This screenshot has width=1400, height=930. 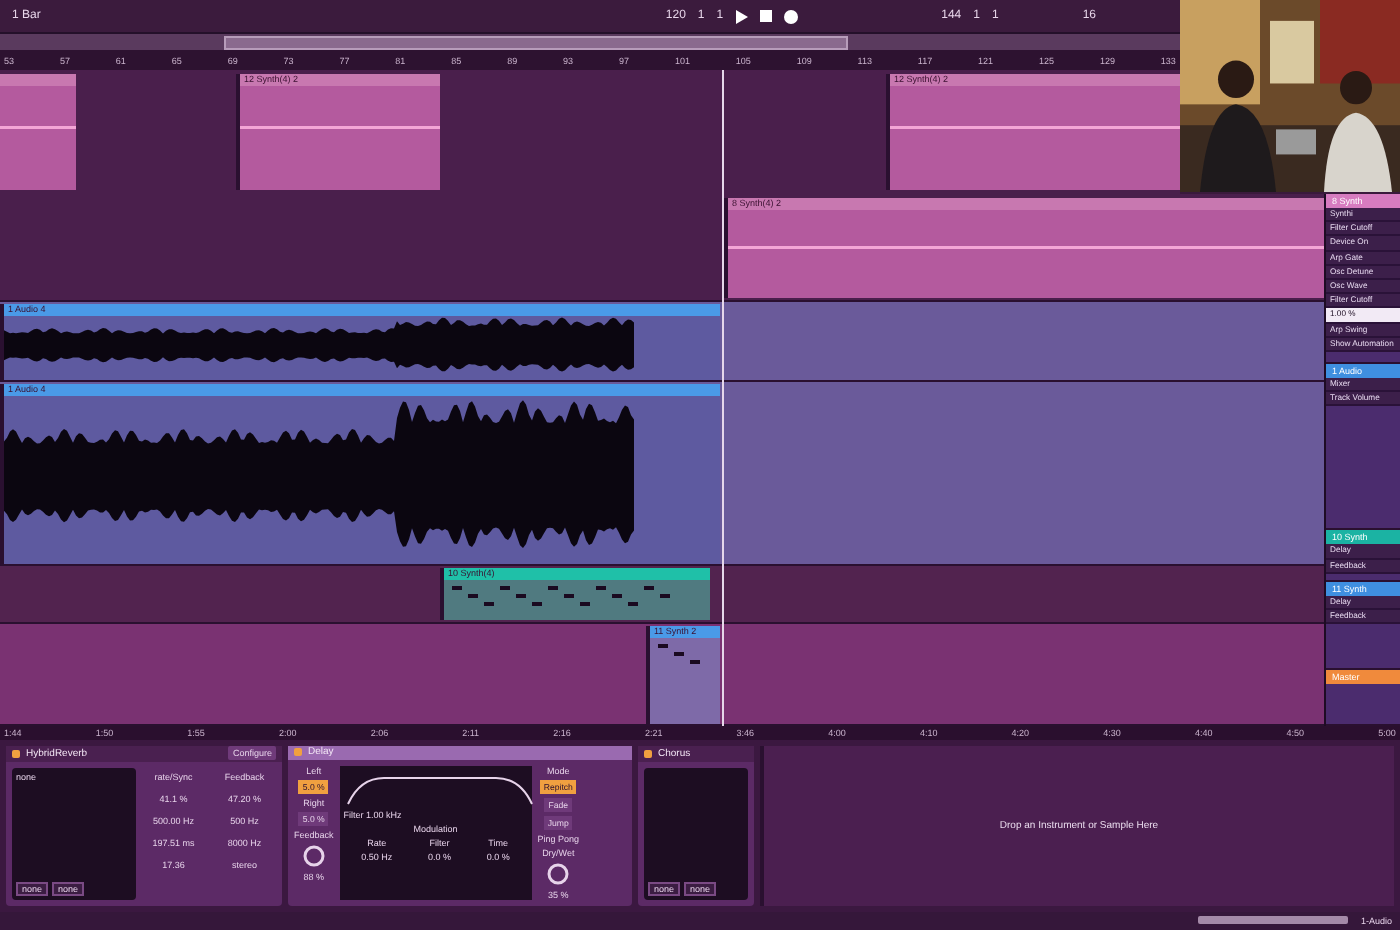 I want to click on clip, so click(x=38, y=132).